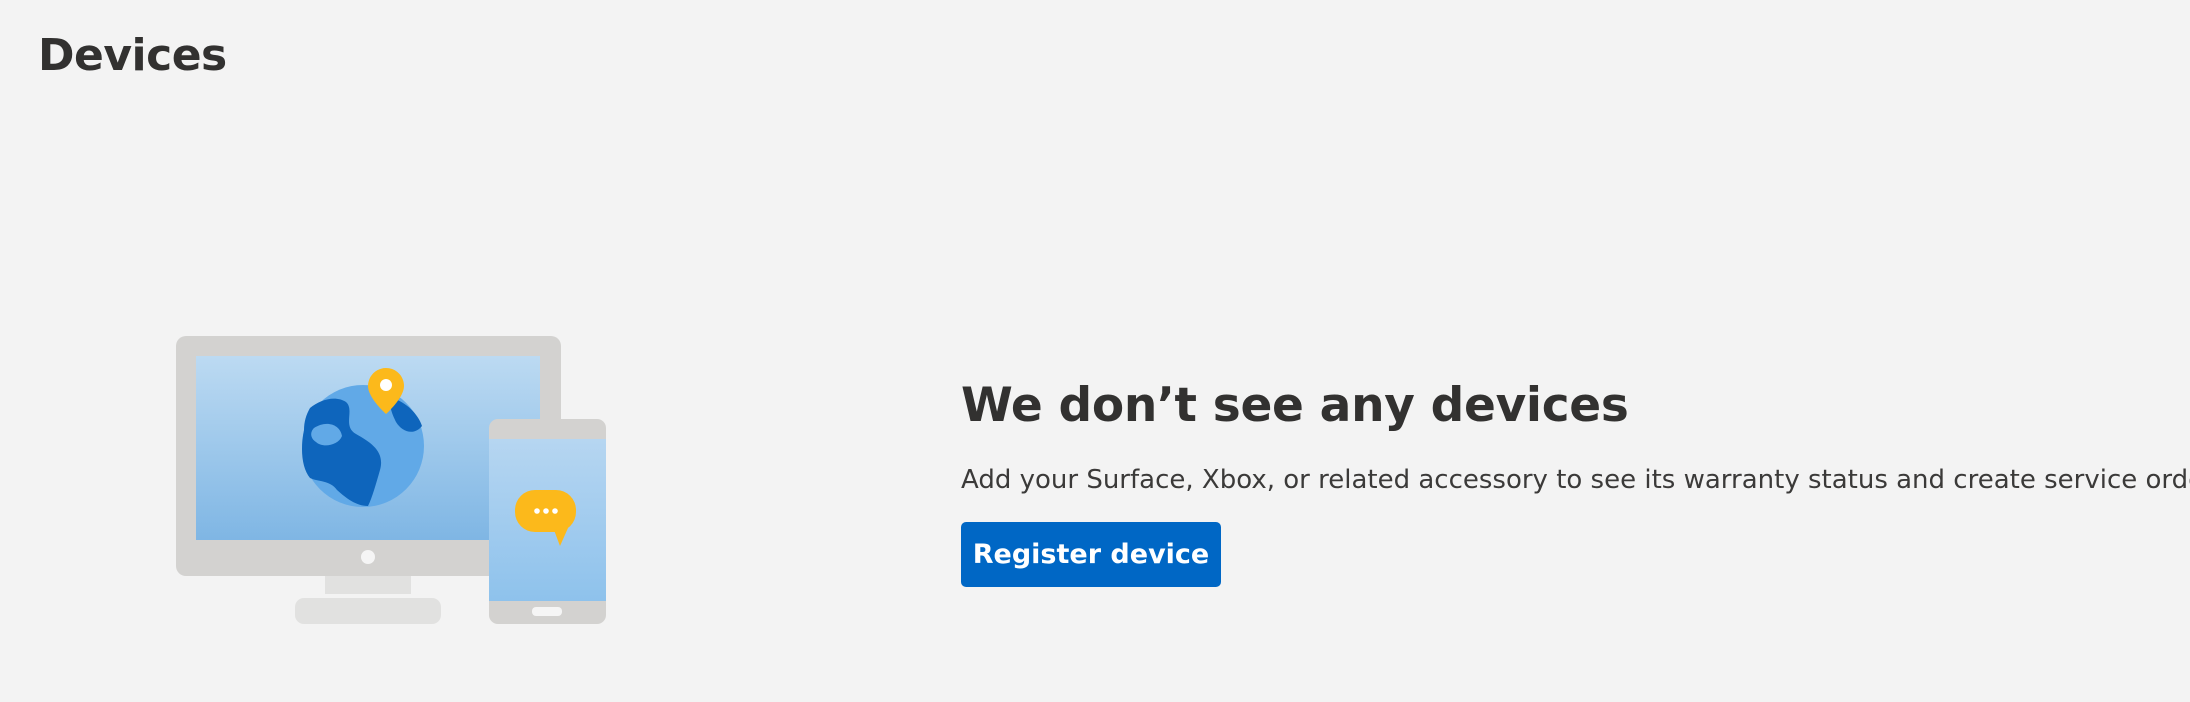 Image resolution: width=2190 pixels, height=702 pixels. I want to click on monitor-stand, so click(368, 599).